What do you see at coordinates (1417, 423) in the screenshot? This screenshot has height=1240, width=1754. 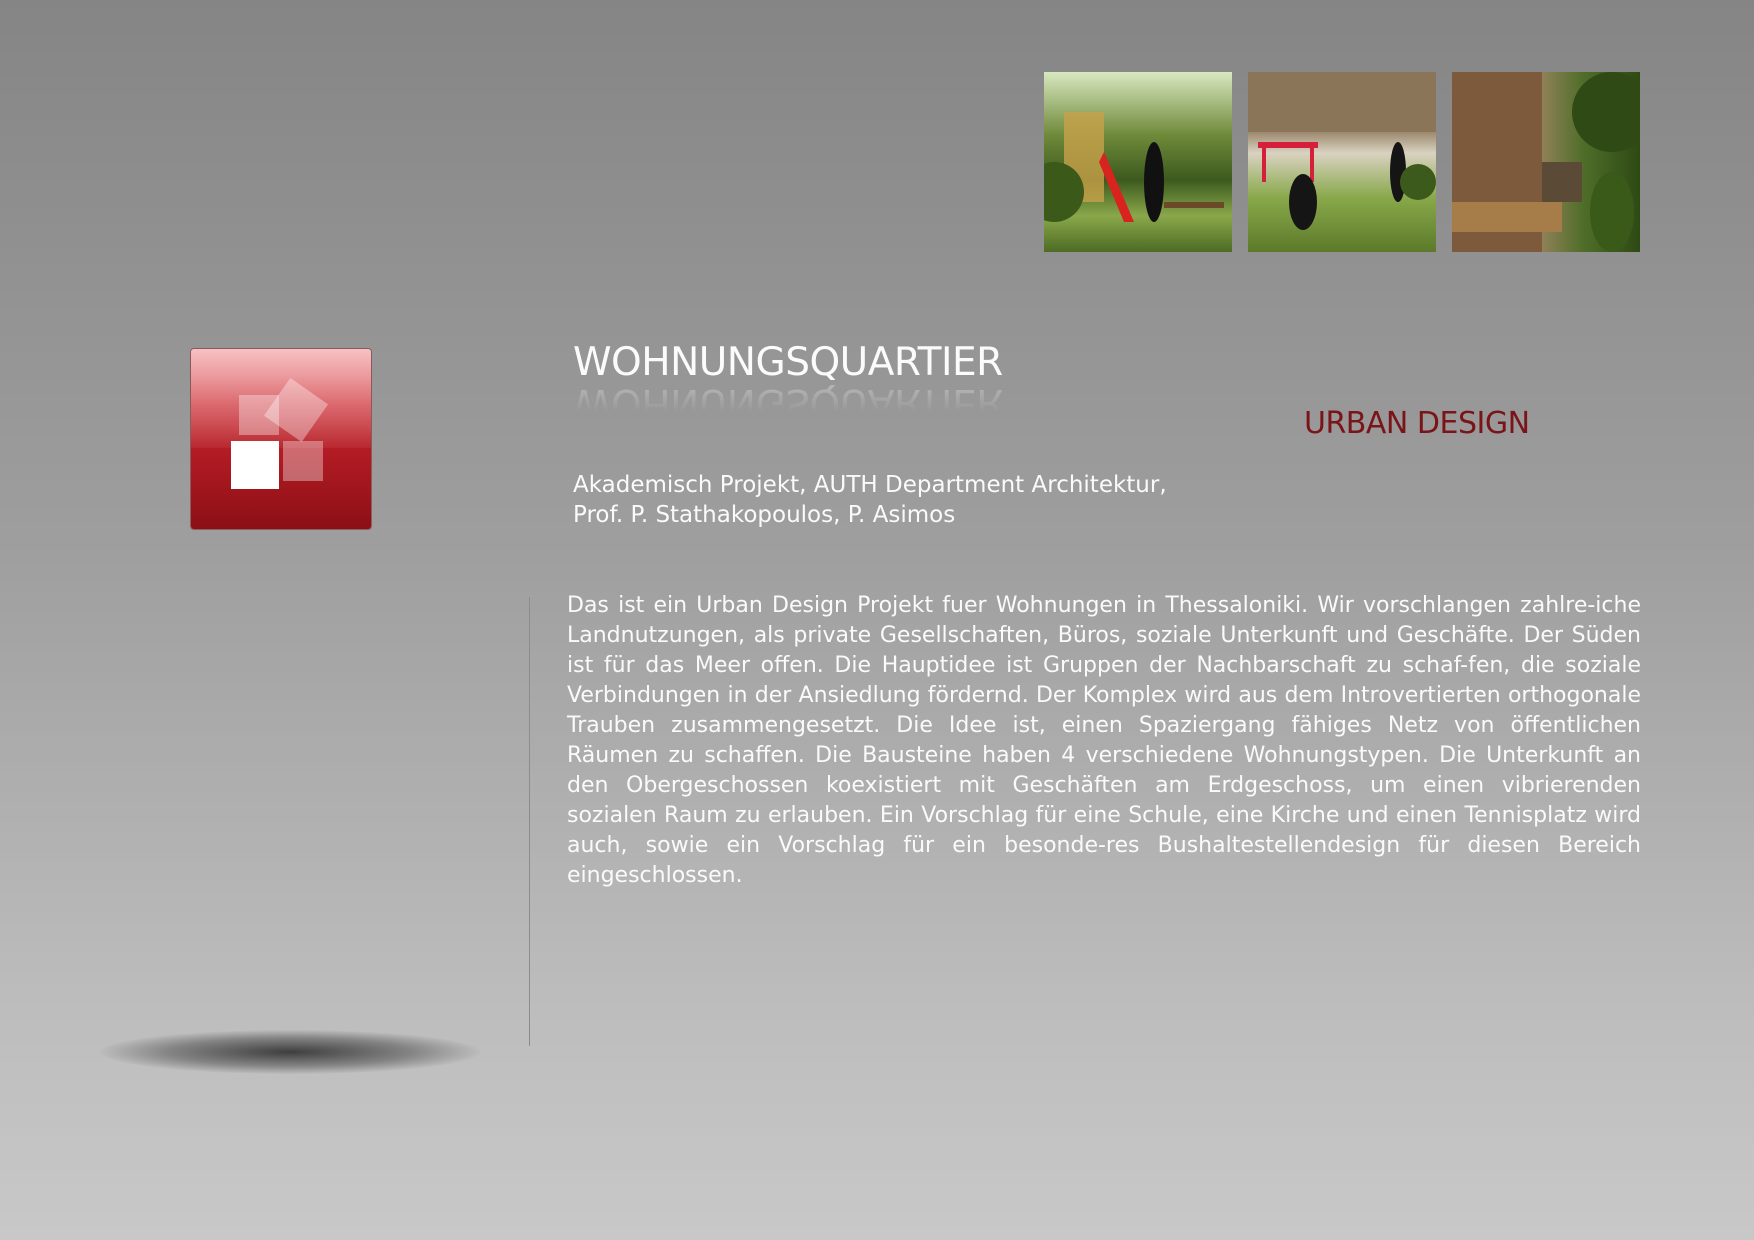 I see `project-category: URBAN DESIGN` at bounding box center [1417, 423].